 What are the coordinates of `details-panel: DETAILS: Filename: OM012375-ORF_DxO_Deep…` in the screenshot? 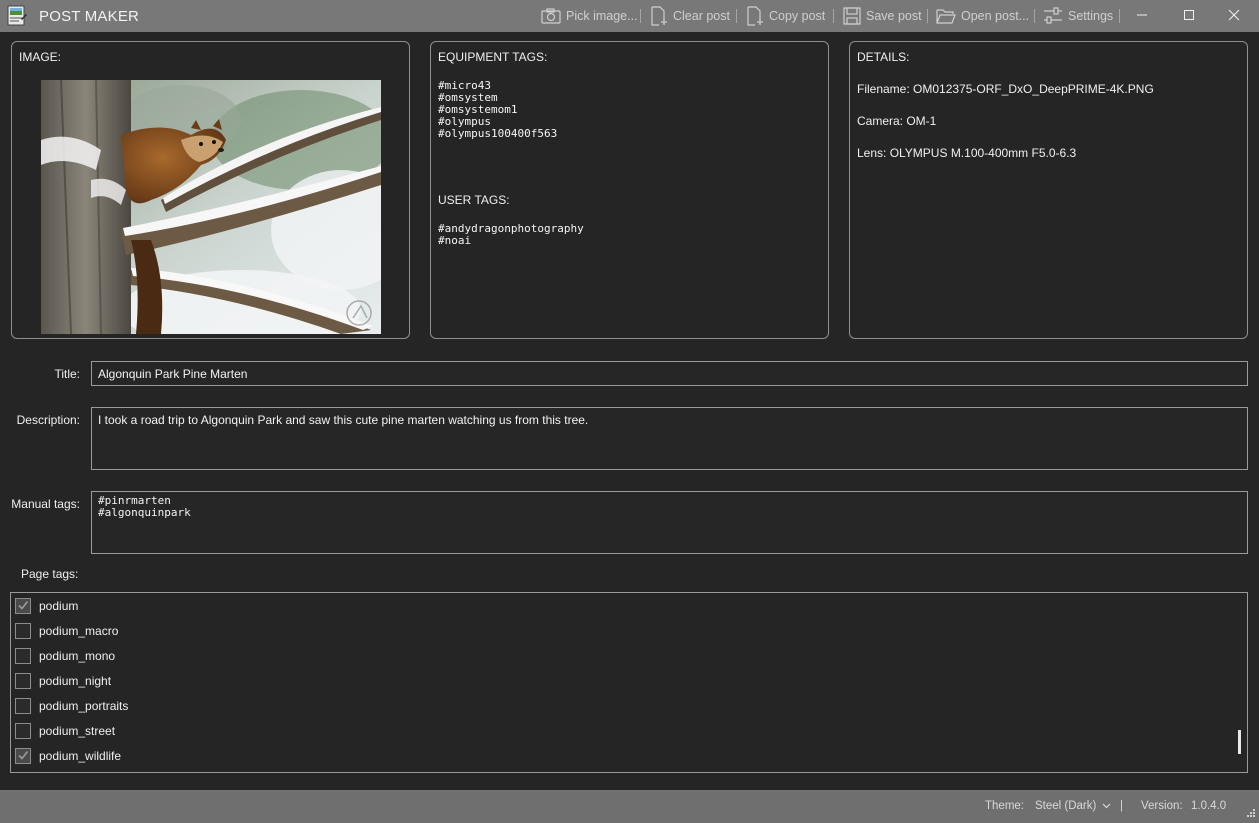 It's located at (1048, 190).